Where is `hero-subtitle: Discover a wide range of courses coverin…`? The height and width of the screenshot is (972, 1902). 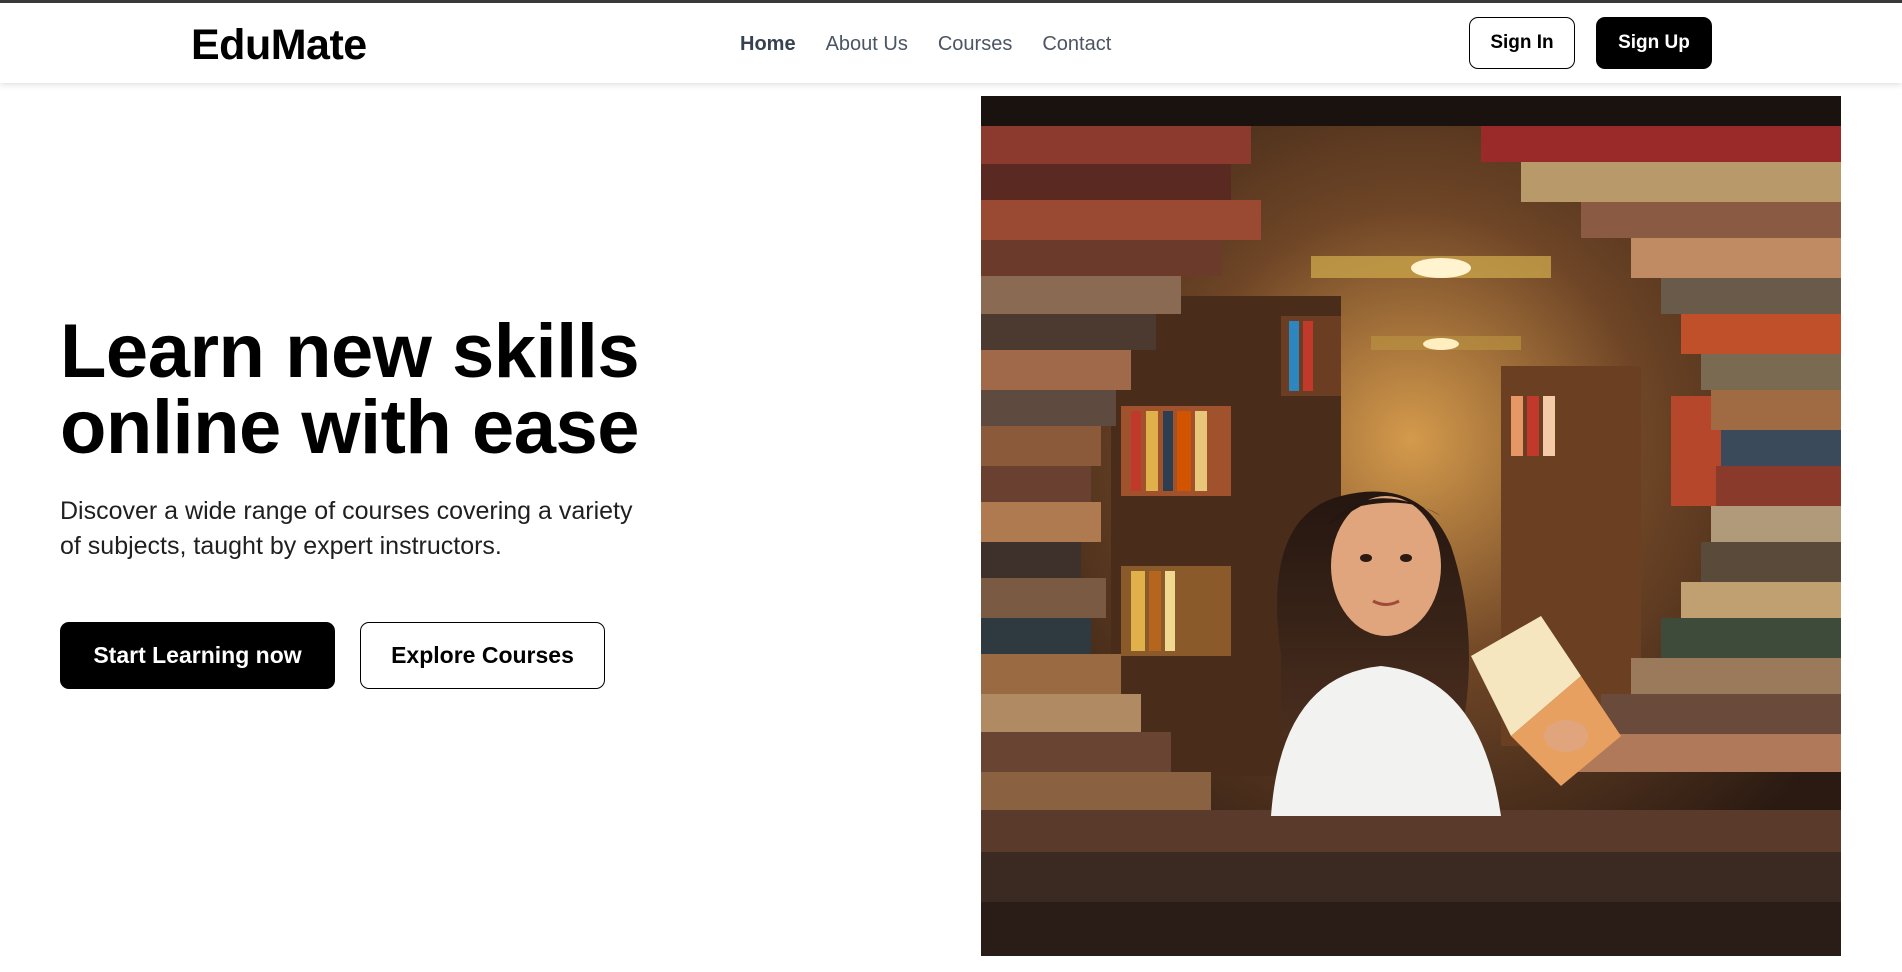 hero-subtitle: Discover a wide range of courses coverin… is located at coordinates (350, 529).